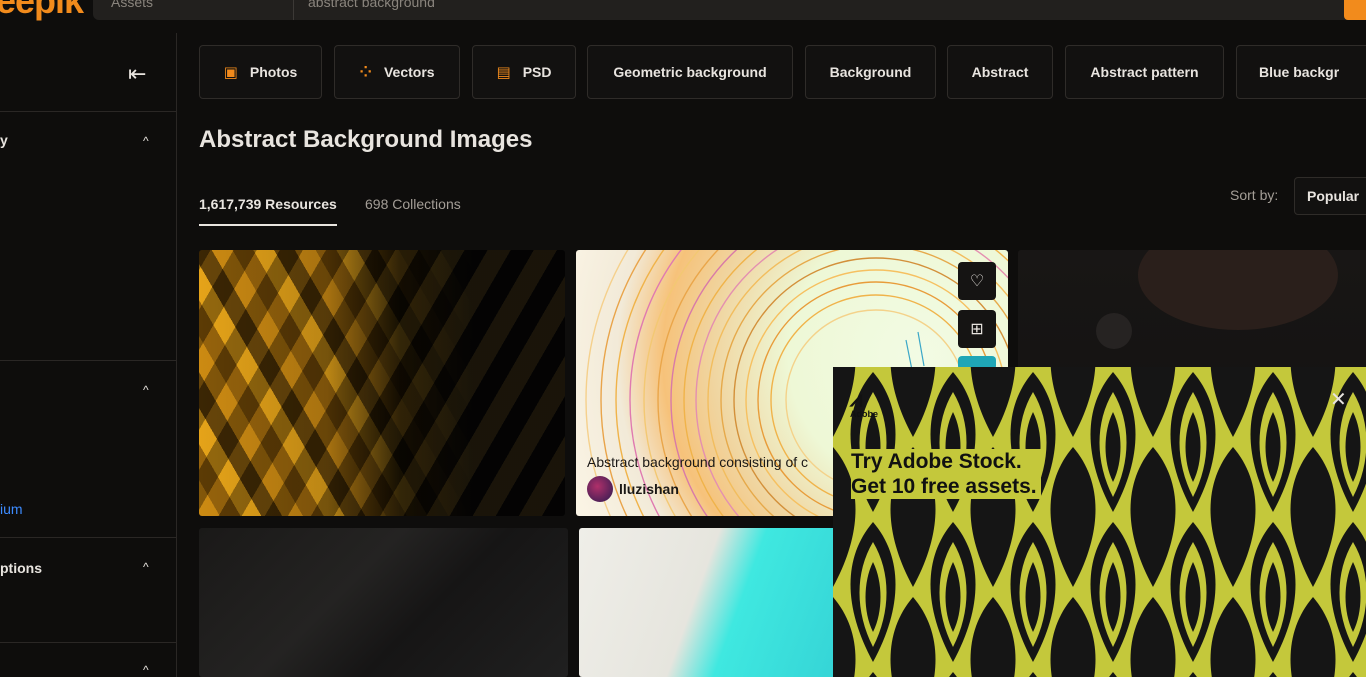 This screenshot has width=1366, height=677. I want to click on top-bar: eepik Assets abstract background, so click(683, 14).